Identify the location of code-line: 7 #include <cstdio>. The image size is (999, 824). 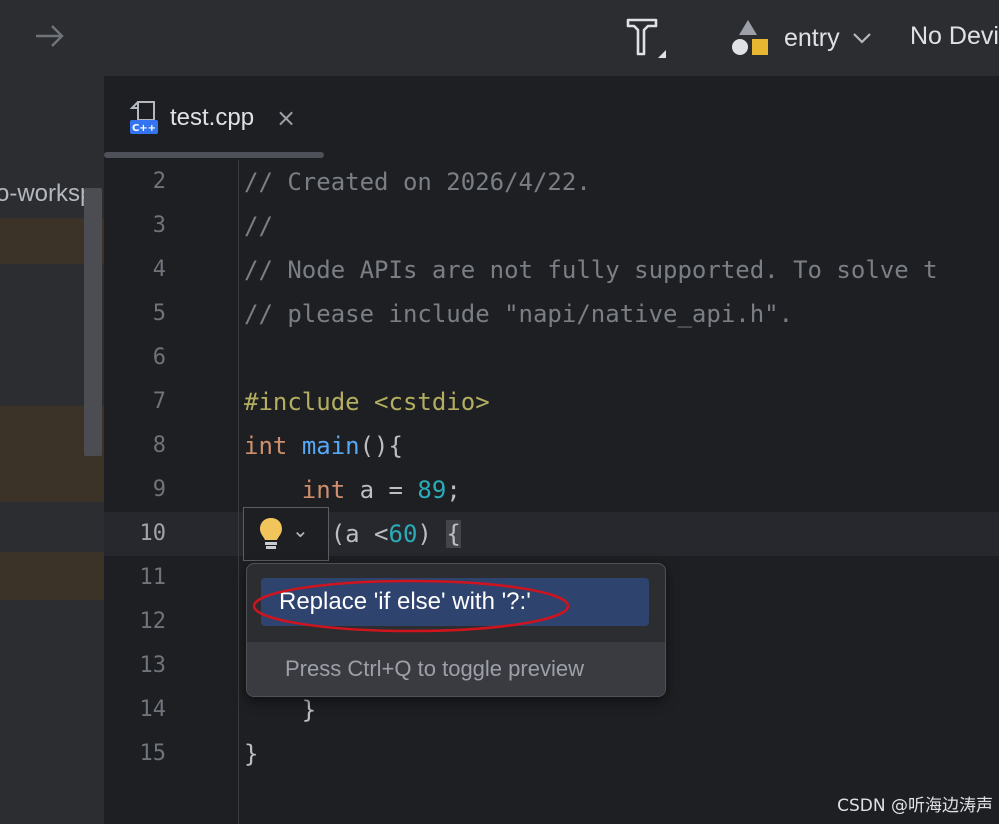
(551, 402).